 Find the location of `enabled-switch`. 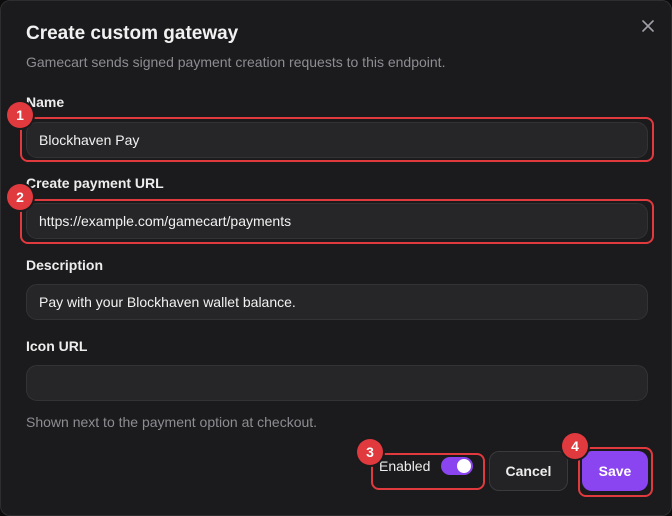

enabled-switch is located at coordinates (457, 466).